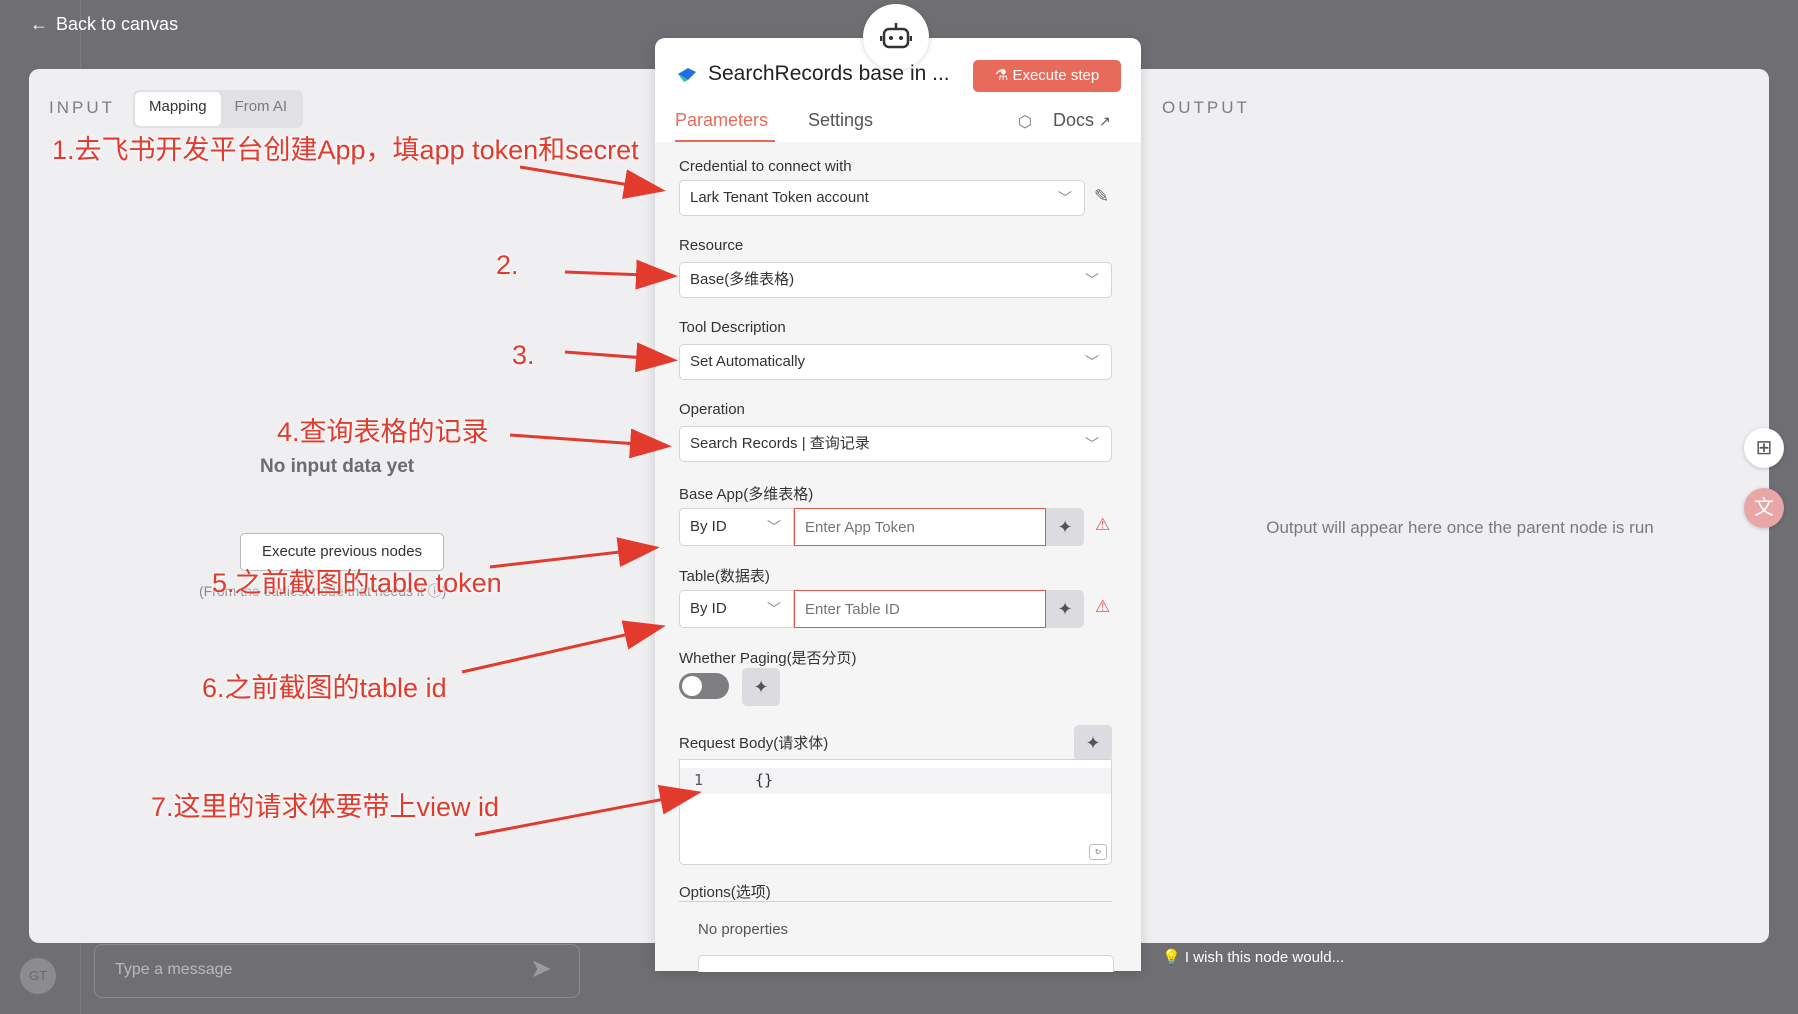 The height and width of the screenshot is (1014, 1798). What do you see at coordinates (1025, 122) in the screenshot?
I see `cube-icon: ⬡` at bounding box center [1025, 122].